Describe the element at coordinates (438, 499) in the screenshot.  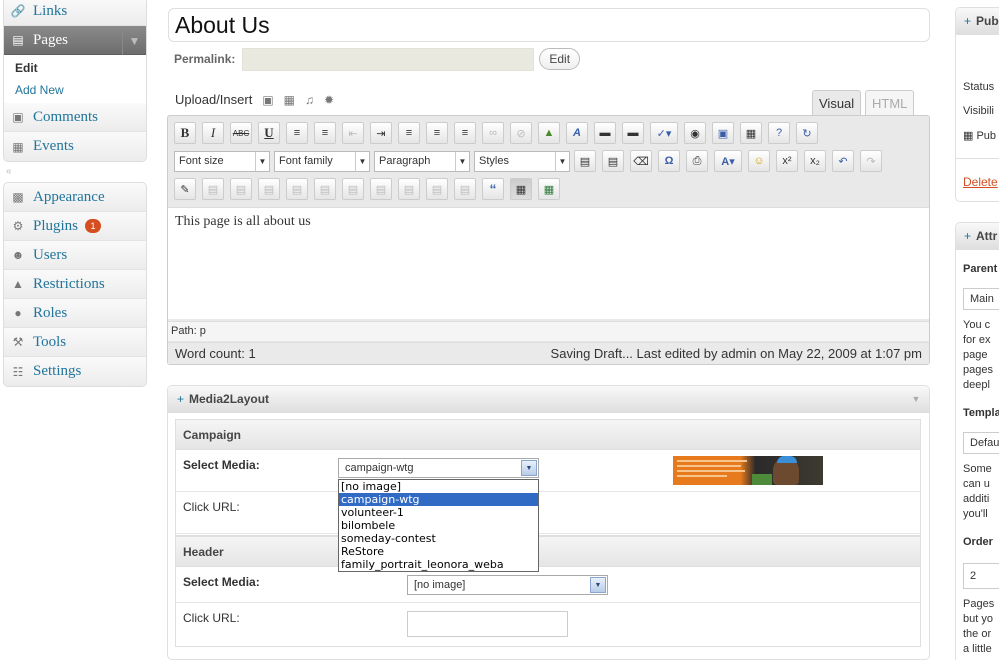
I see `dropdown-option-selected: campaign-wtg` at that location.